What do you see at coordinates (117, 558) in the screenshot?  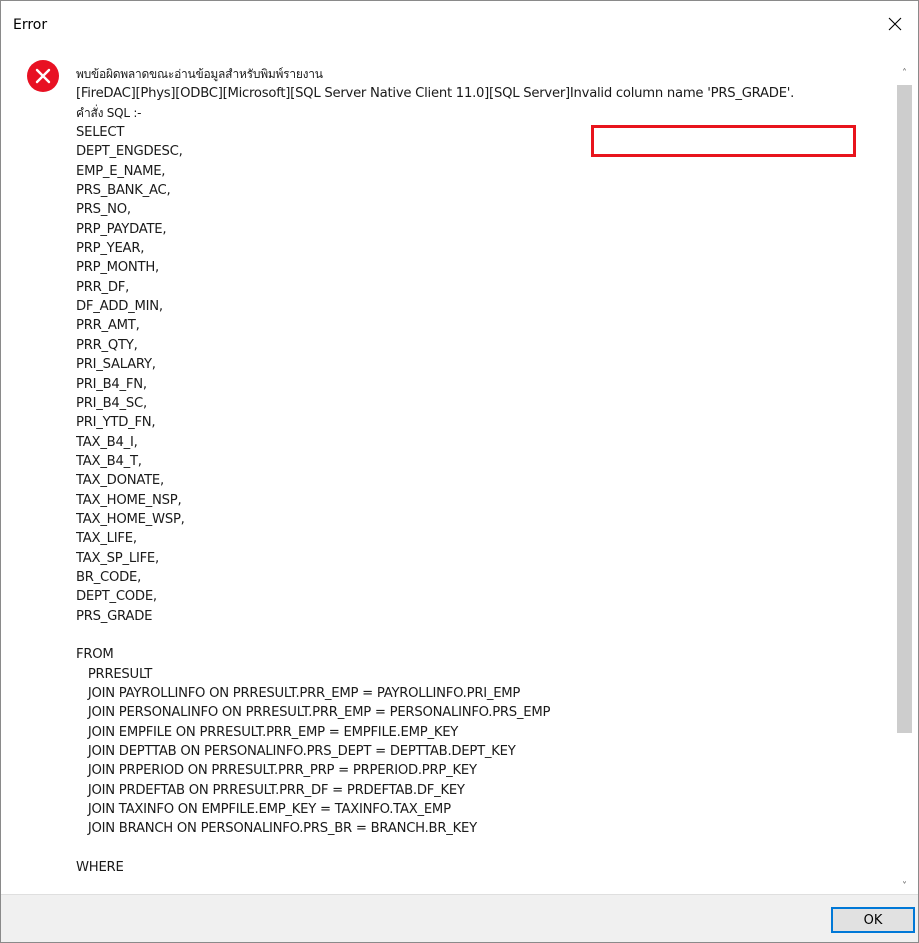 I see `message-line: TAX_SP_LIFE,` at bounding box center [117, 558].